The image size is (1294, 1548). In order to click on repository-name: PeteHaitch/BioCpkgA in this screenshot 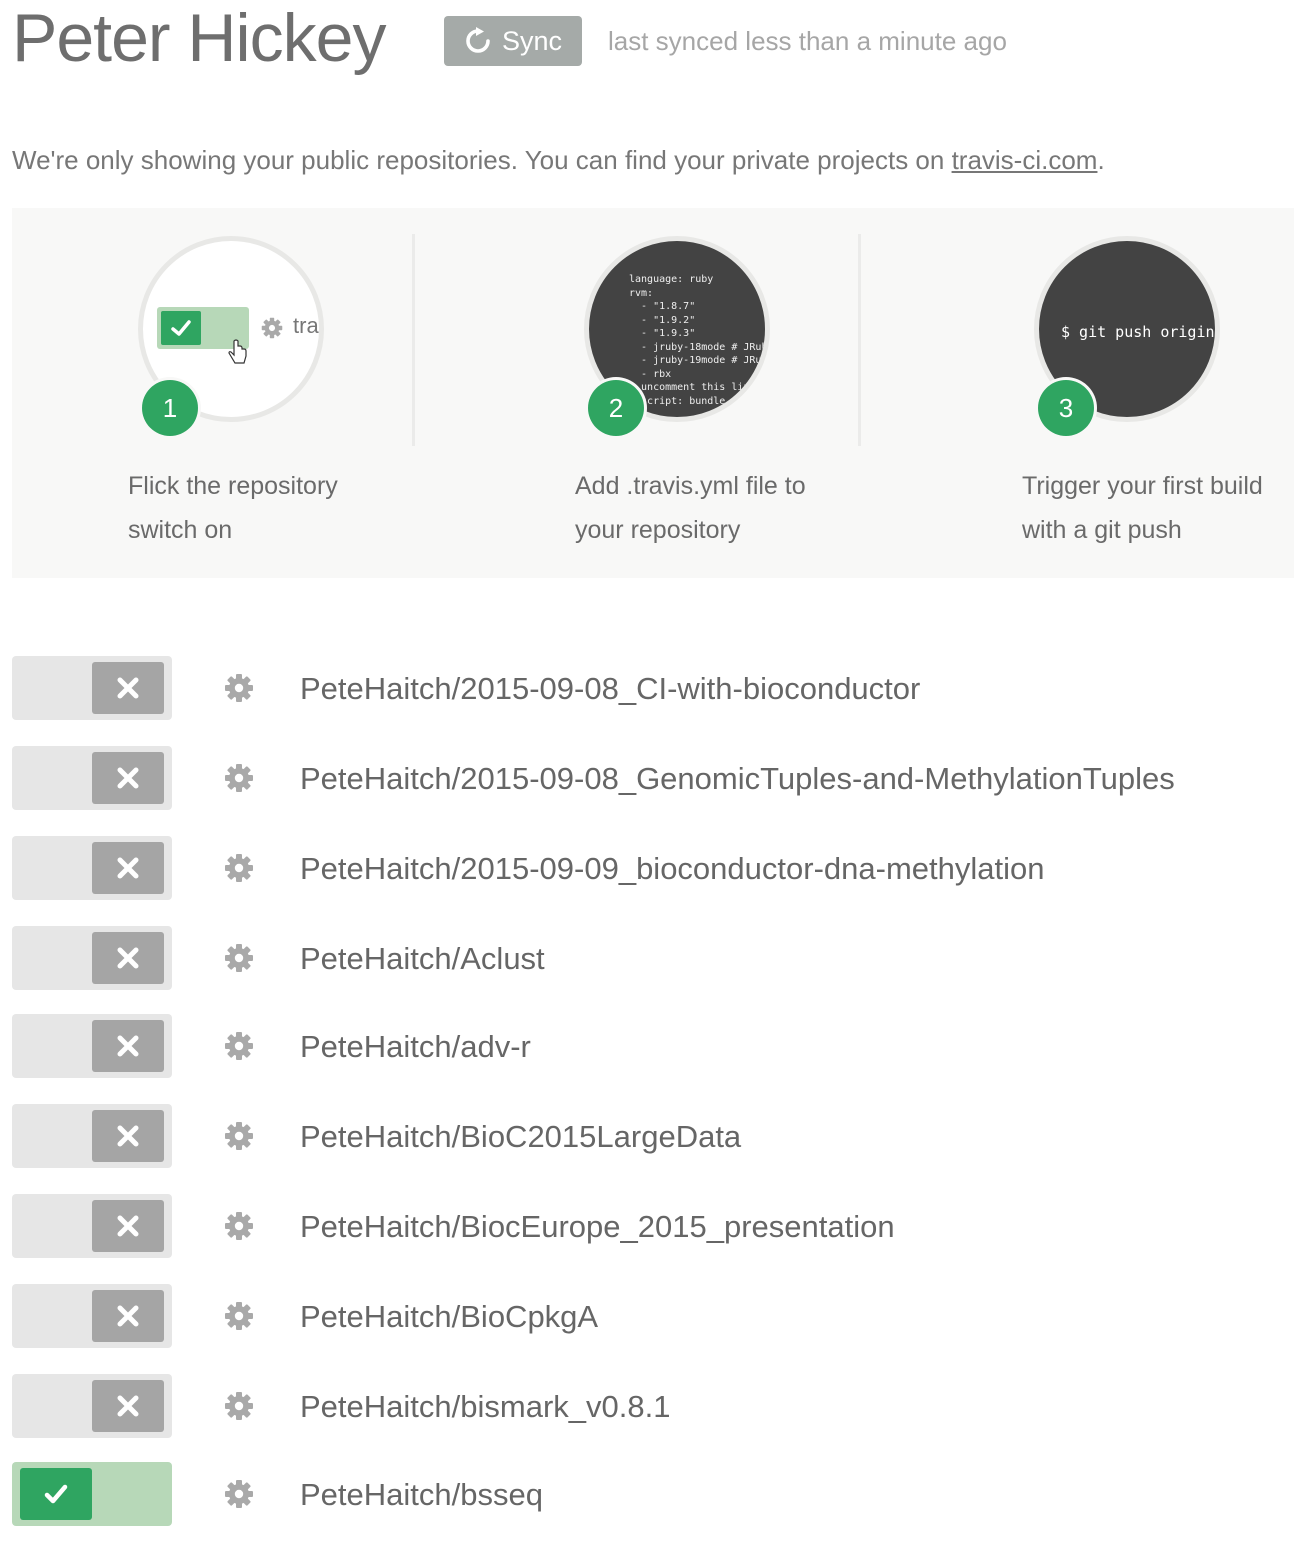, I will do `click(449, 1316)`.